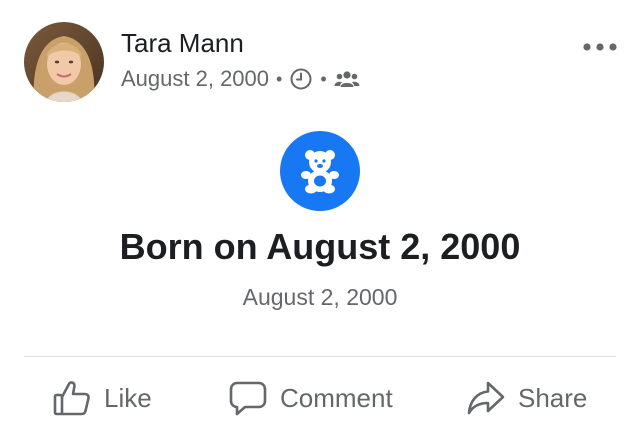 The height and width of the screenshot is (435, 640). What do you see at coordinates (301, 79) in the screenshot?
I see `clock-icon` at bounding box center [301, 79].